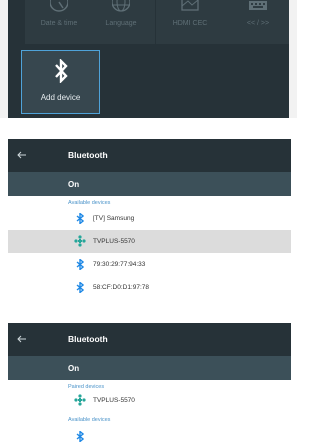  I want to click on device-row: [TV] Samsung, so click(149, 218).